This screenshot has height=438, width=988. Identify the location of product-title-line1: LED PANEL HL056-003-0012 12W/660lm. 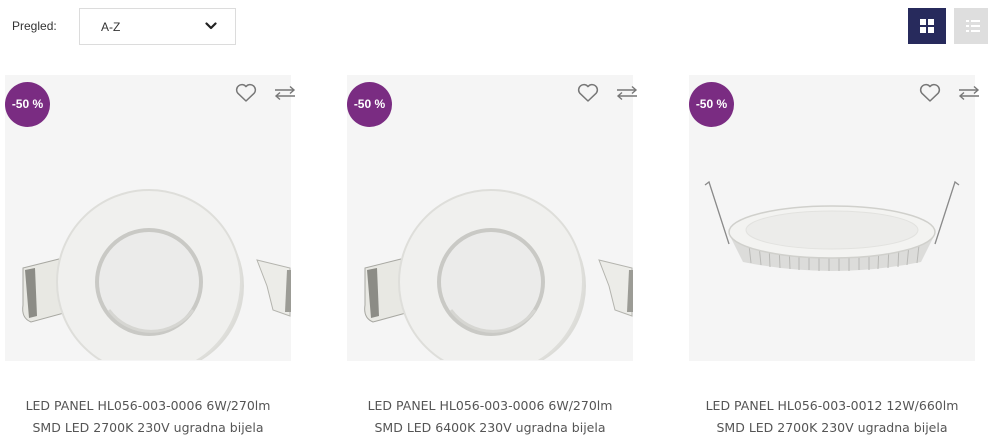
(832, 405).